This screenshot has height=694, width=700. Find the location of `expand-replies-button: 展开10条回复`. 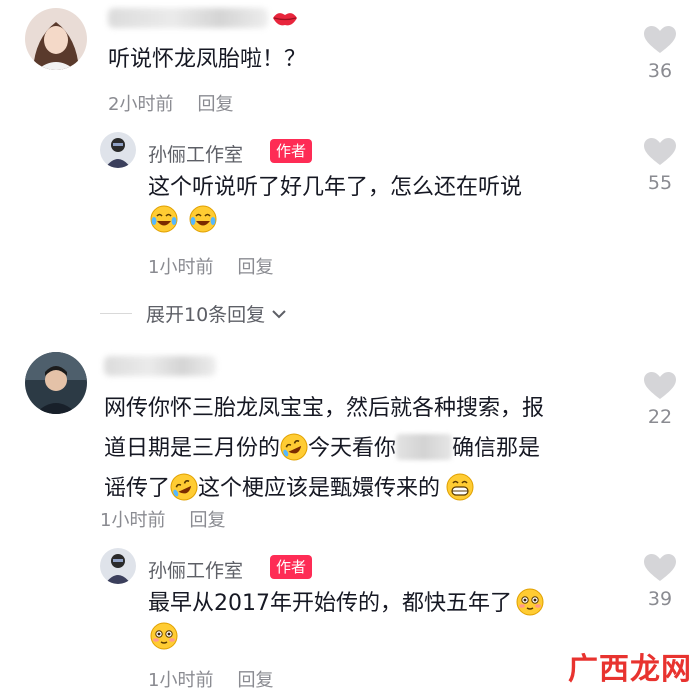

expand-replies-button: 展开10条回复 is located at coordinates (216, 313).